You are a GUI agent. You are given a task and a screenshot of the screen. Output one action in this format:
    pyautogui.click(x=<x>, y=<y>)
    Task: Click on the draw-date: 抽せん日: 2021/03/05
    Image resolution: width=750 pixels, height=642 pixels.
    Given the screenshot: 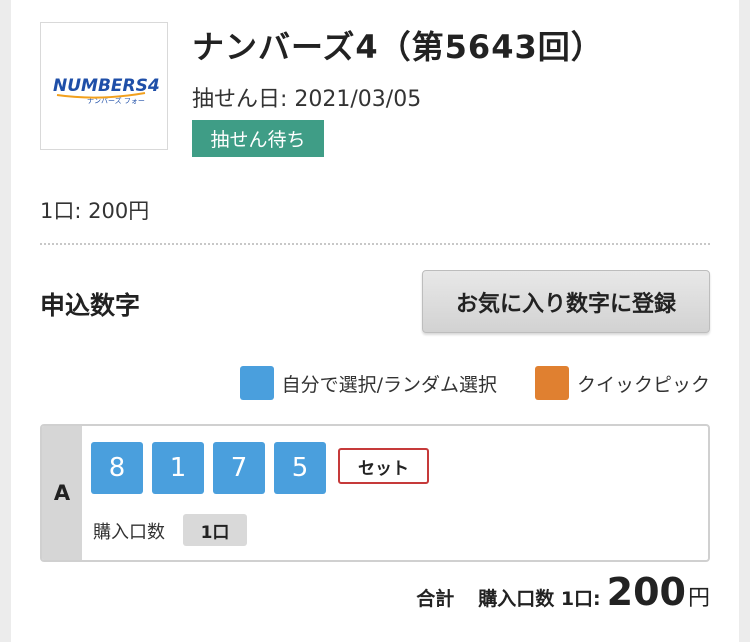 What is the action you would take?
    pyautogui.click(x=307, y=99)
    